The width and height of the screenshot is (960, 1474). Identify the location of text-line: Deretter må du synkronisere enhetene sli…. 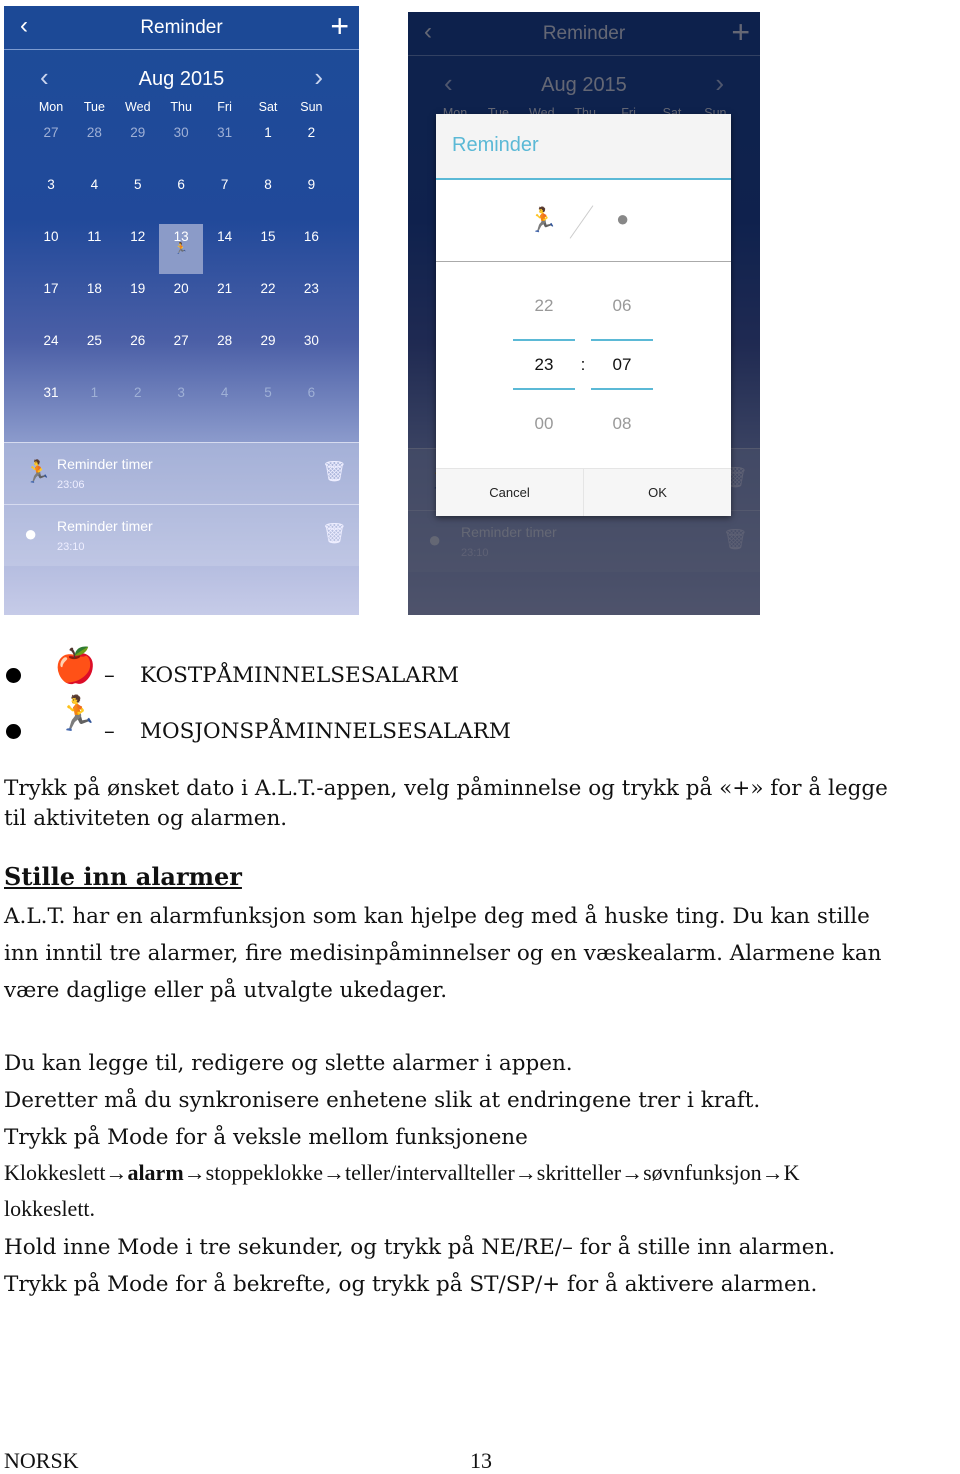
(382, 1100).